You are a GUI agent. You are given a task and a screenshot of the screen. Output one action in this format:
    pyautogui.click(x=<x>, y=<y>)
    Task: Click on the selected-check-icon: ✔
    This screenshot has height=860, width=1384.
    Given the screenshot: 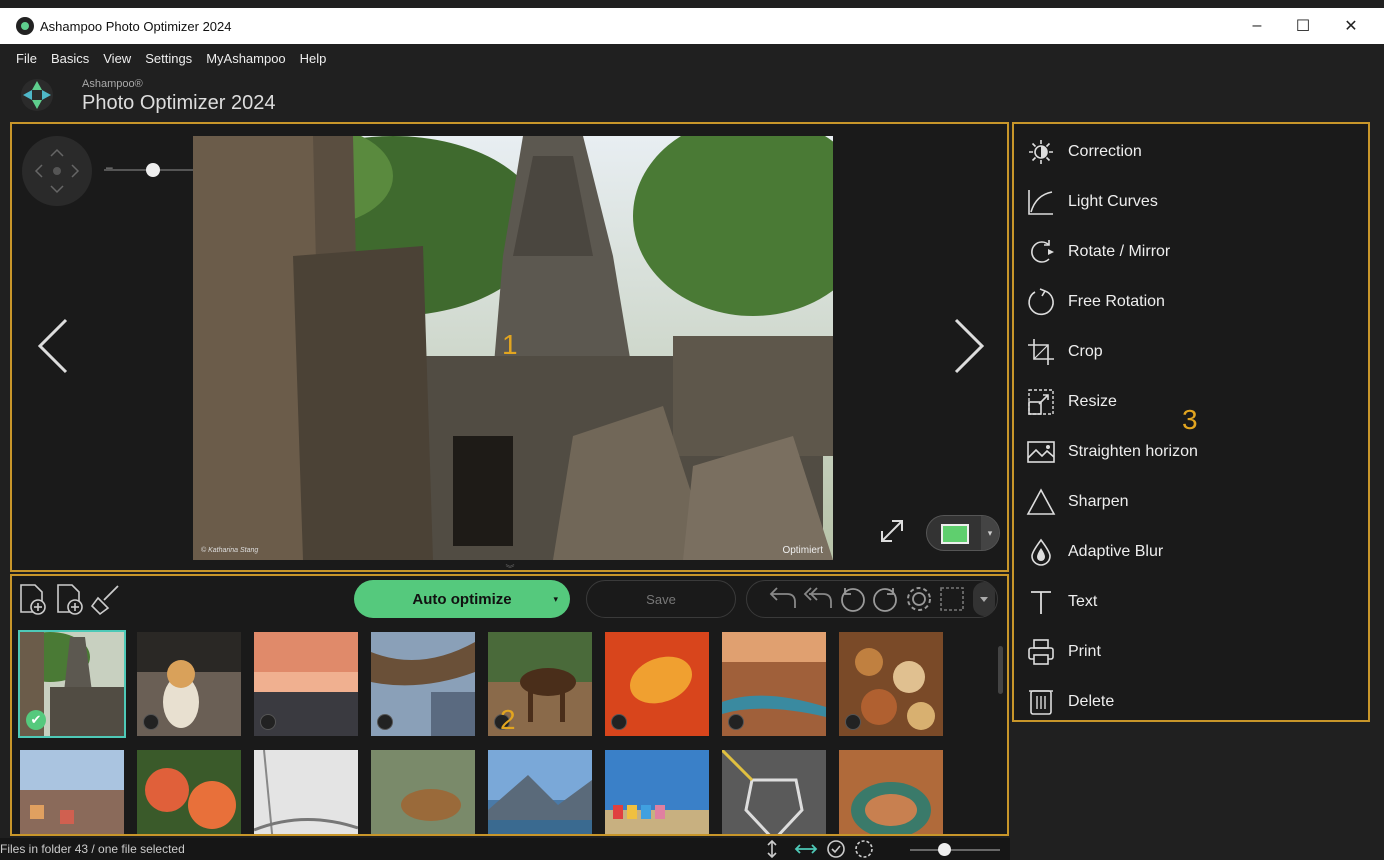 What is the action you would take?
    pyautogui.click(x=36, y=720)
    